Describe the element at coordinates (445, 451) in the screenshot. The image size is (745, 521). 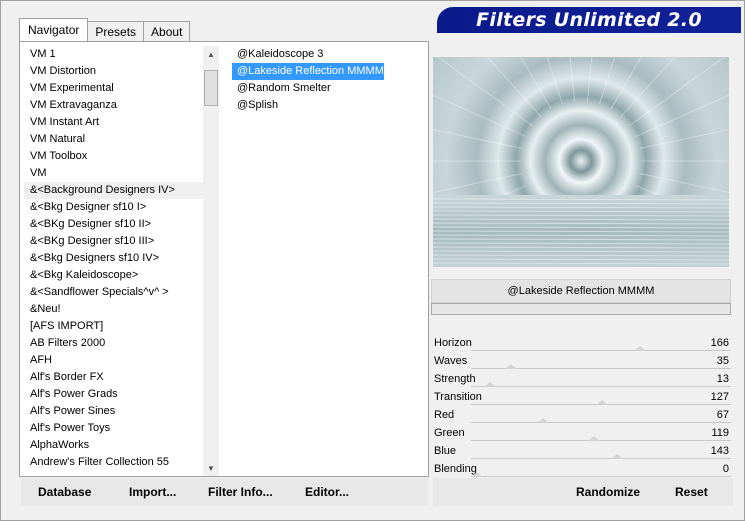
I see `param-label: Blue` at that location.